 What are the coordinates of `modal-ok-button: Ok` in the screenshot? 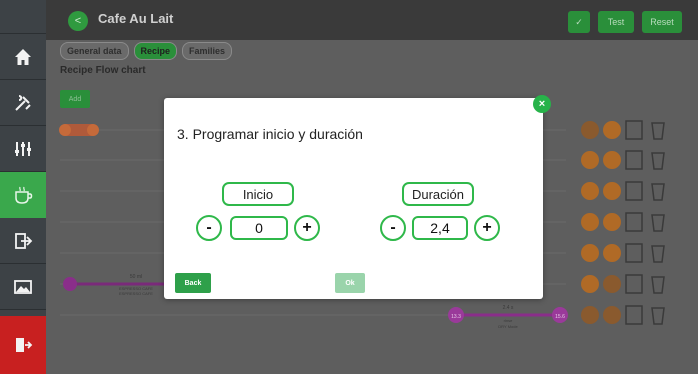 It's located at (350, 283).